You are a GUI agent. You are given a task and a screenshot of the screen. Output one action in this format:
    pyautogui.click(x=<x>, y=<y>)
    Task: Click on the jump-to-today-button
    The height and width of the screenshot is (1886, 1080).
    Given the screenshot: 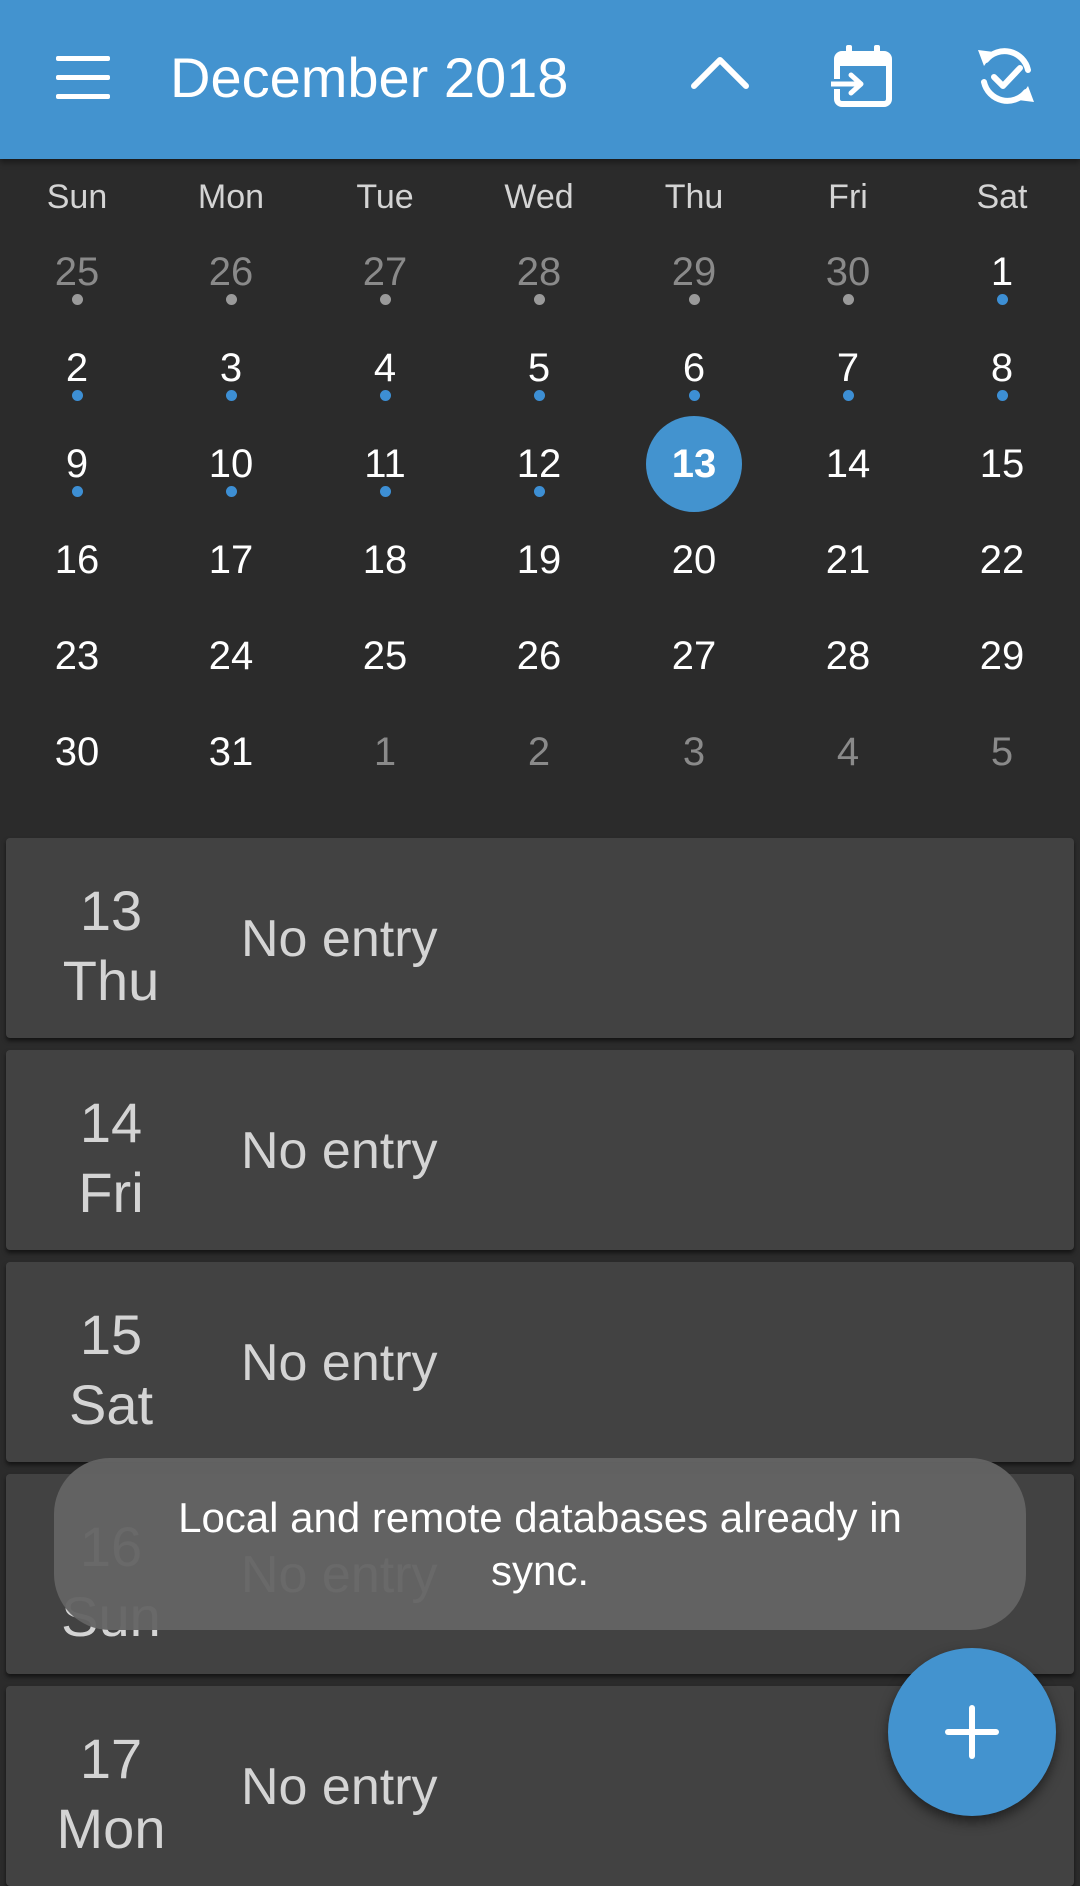 What is the action you would take?
    pyautogui.click(x=863, y=76)
    